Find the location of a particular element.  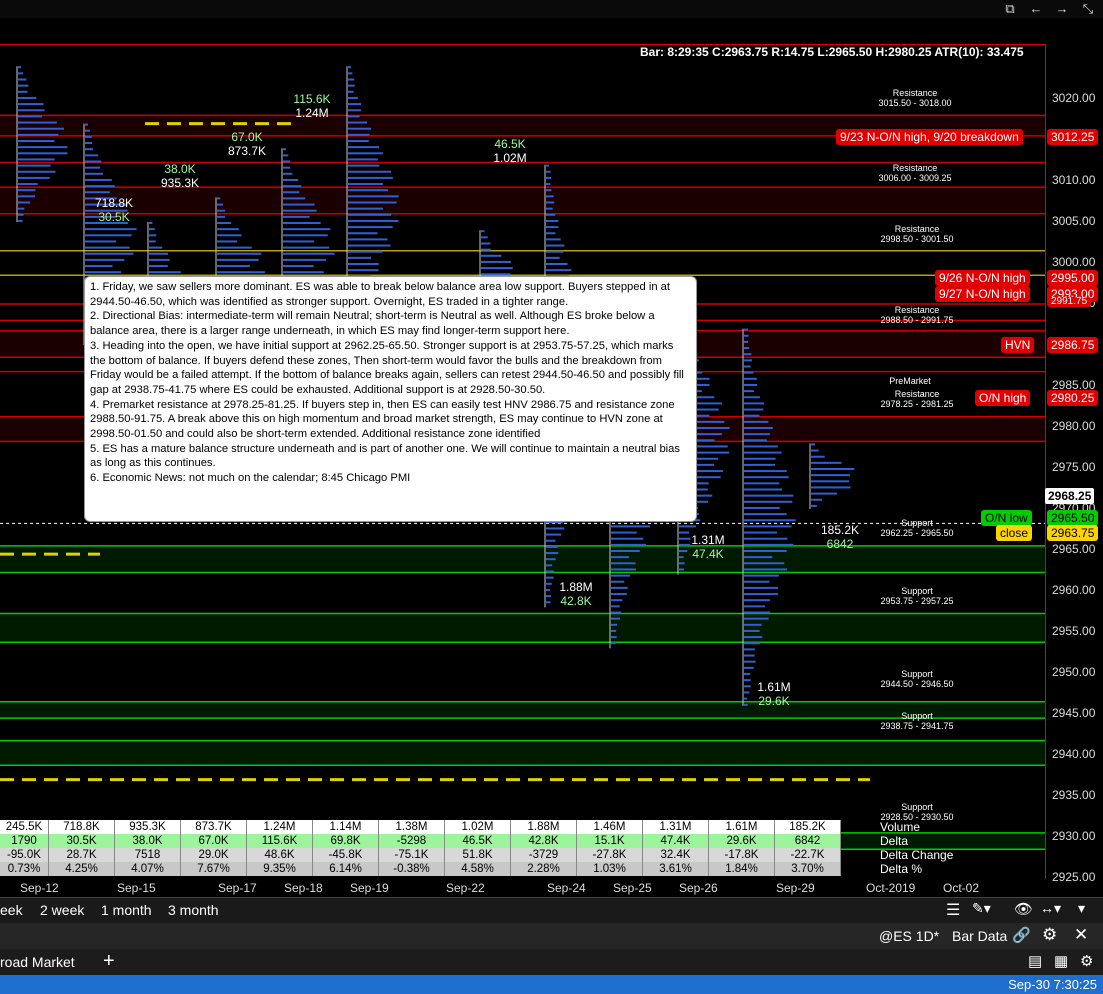

tab-broad-market: road Market is located at coordinates (37, 962).